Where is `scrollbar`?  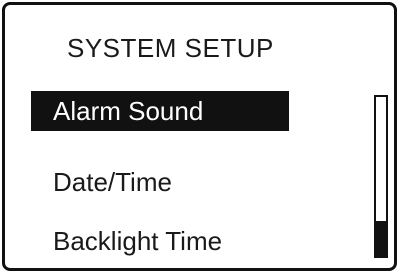
scrollbar is located at coordinates (381, 176).